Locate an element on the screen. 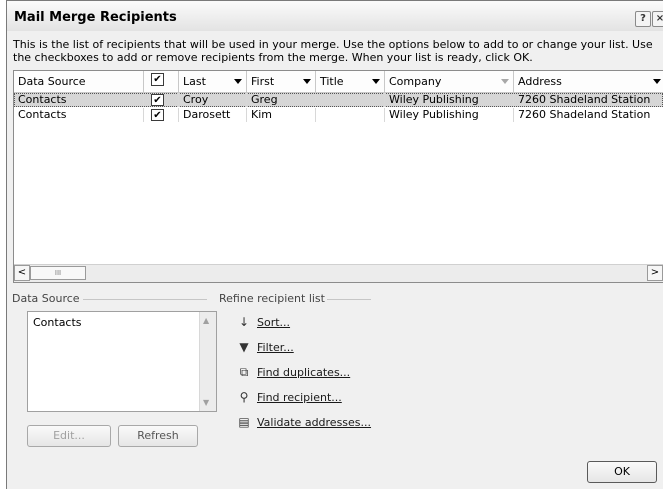  column-header-label: Data Source is located at coordinates (52, 81).